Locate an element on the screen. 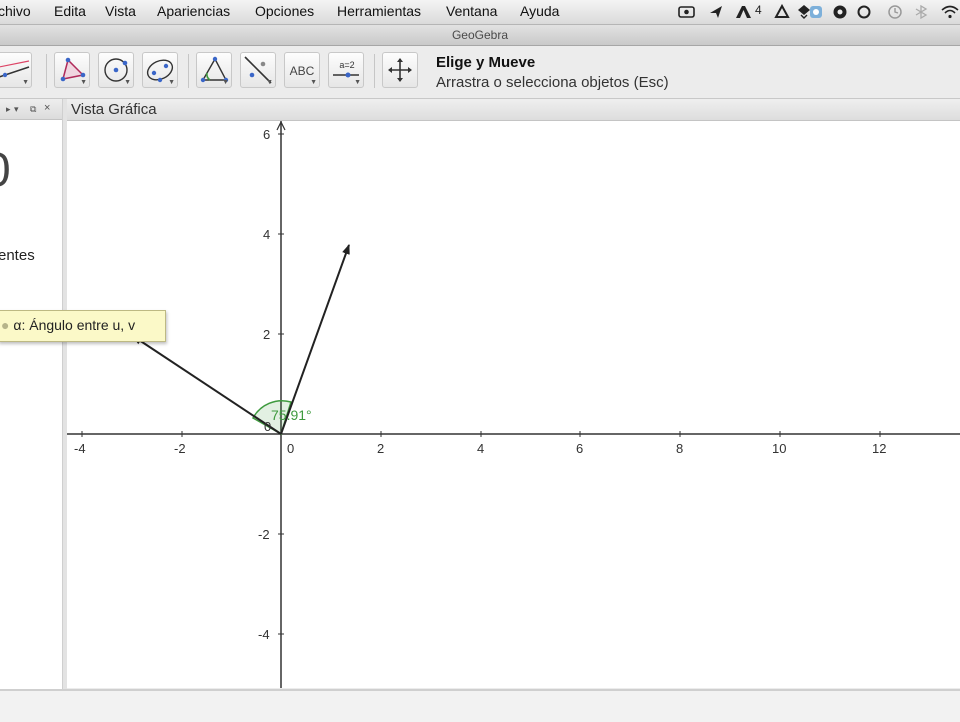 The height and width of the screenshot is (722, 960). y-tick-label: -2 is located at coordinates (264, 534).